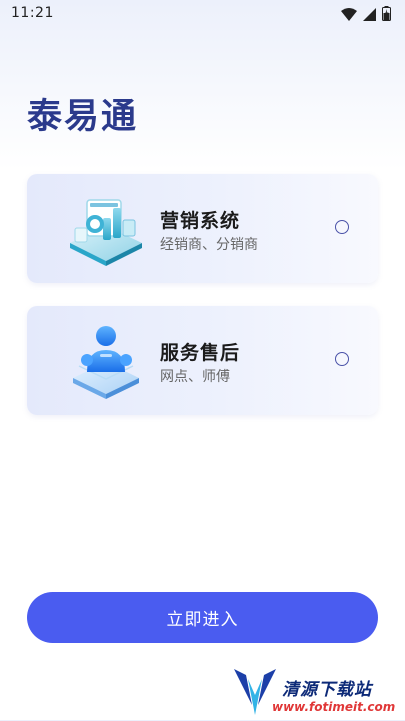 The height and width of the screenshot is (721, 405). What do you see at coordinates (83, 117) in the screenshot?
I see `app-title: 泰易通` at bounding box center [83, 117].